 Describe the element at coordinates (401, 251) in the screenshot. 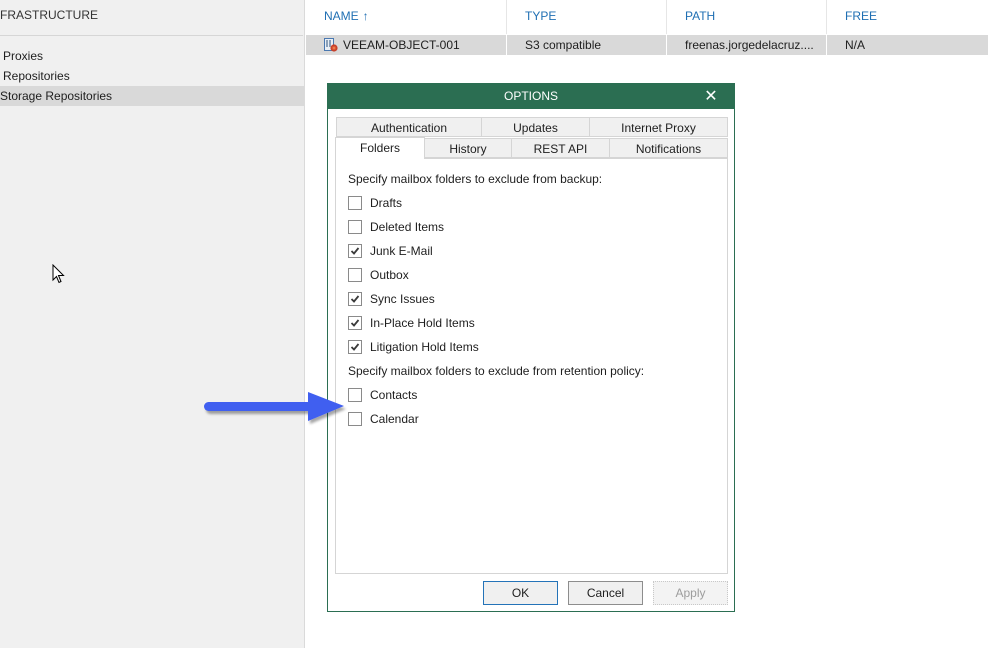

I see `checkbox-label: Junk E-Mail` at that location.